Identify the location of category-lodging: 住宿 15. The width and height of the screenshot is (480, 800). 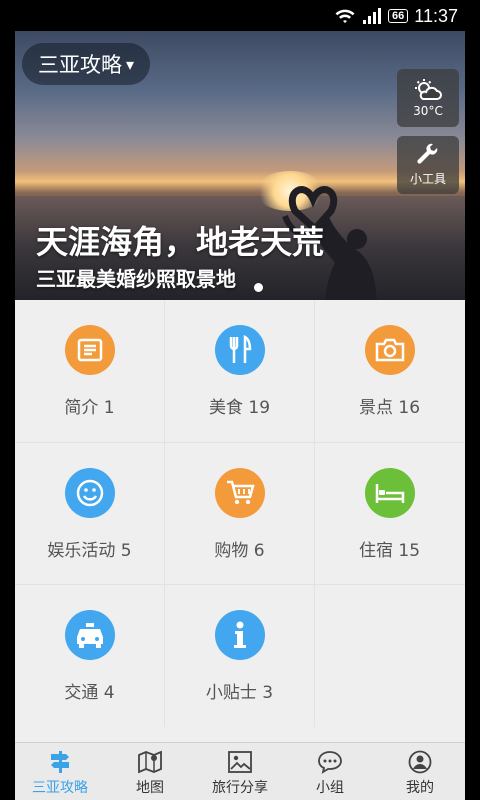
(389, 513).